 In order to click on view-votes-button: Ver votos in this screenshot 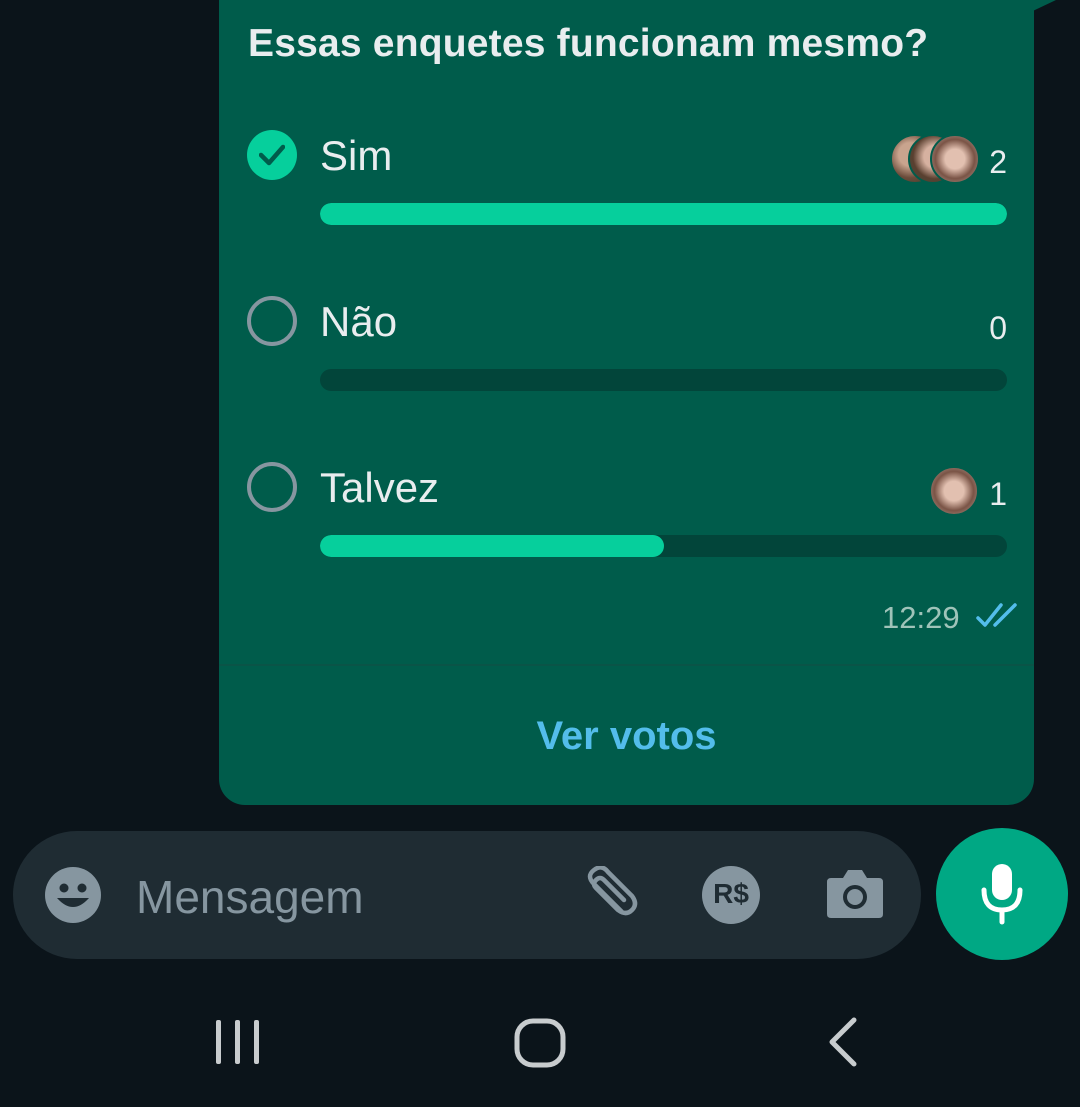, I will do `click(626, 736)`.